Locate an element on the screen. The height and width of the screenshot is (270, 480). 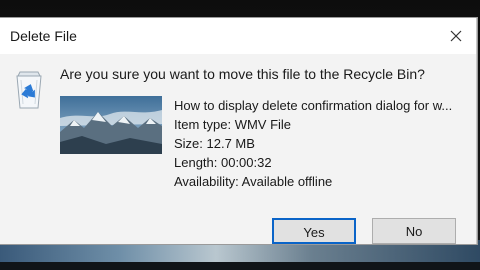
video-thumbnail is located at coordinates (111, 125).